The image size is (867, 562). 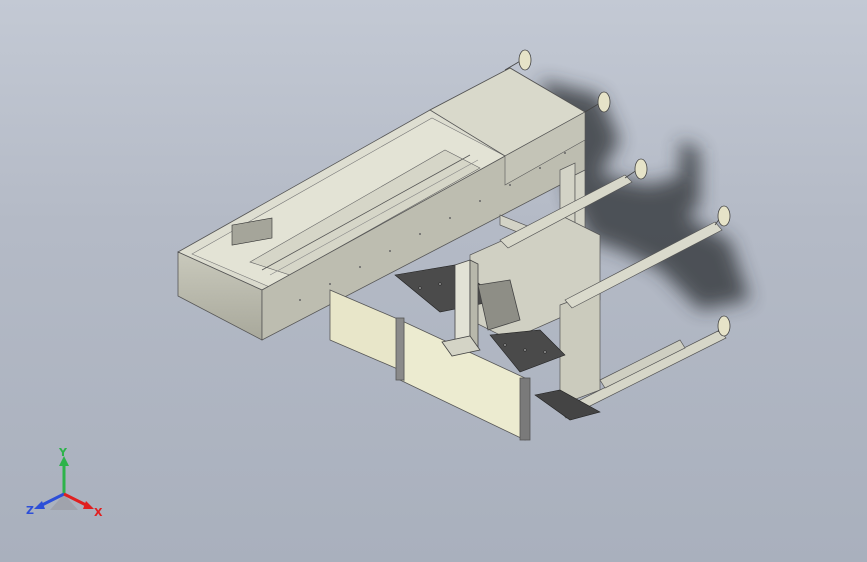 I want to click on orientation-triad: Y Z X, so click(x=64, y=482).